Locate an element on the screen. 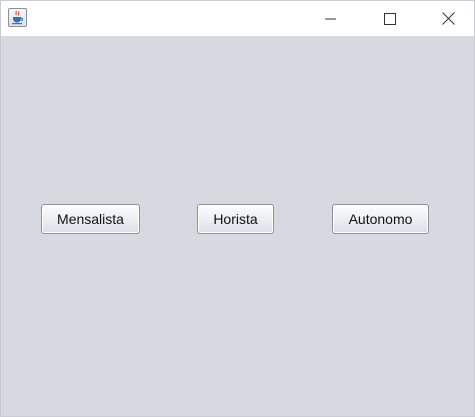 The height and width of the screenshot is (417, 475). maximize-button is located at coordinates (390, 18).